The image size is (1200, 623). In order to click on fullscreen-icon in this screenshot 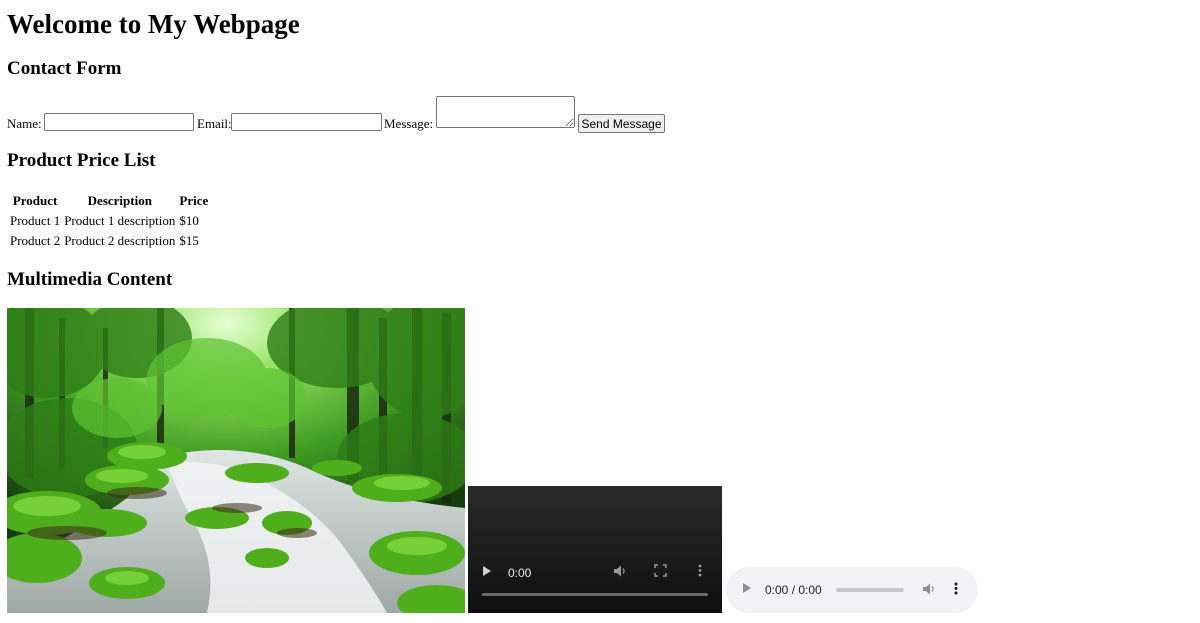, I will do `click(660, 572)`.